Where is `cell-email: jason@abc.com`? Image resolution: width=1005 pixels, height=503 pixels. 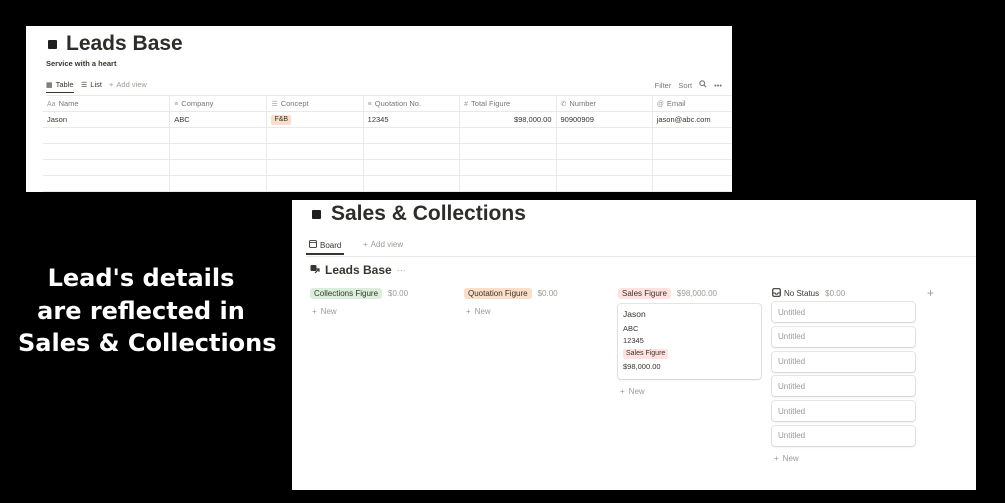
cell-email: jason@abc.com is located at coordinates (692, 119).